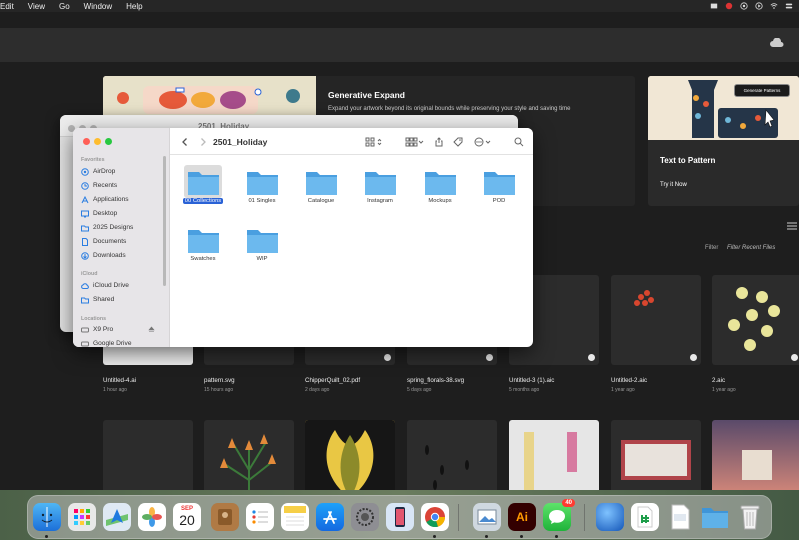 The height and width of the screenshot is (540, 799). What do you see at coordinates (64, 6) in the screenshot?
I see `menu-go: Go` at bounding box center [64, 6].